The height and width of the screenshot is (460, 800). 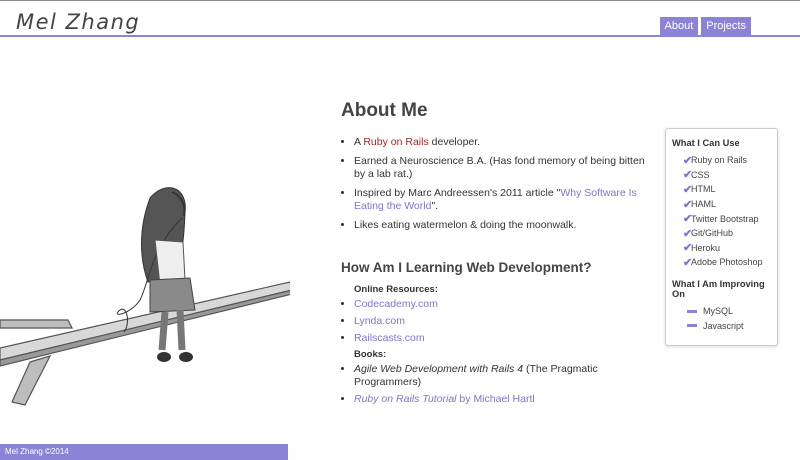 I want to click on improving-title: What I Am Improving On, so click(x=718, y=288).